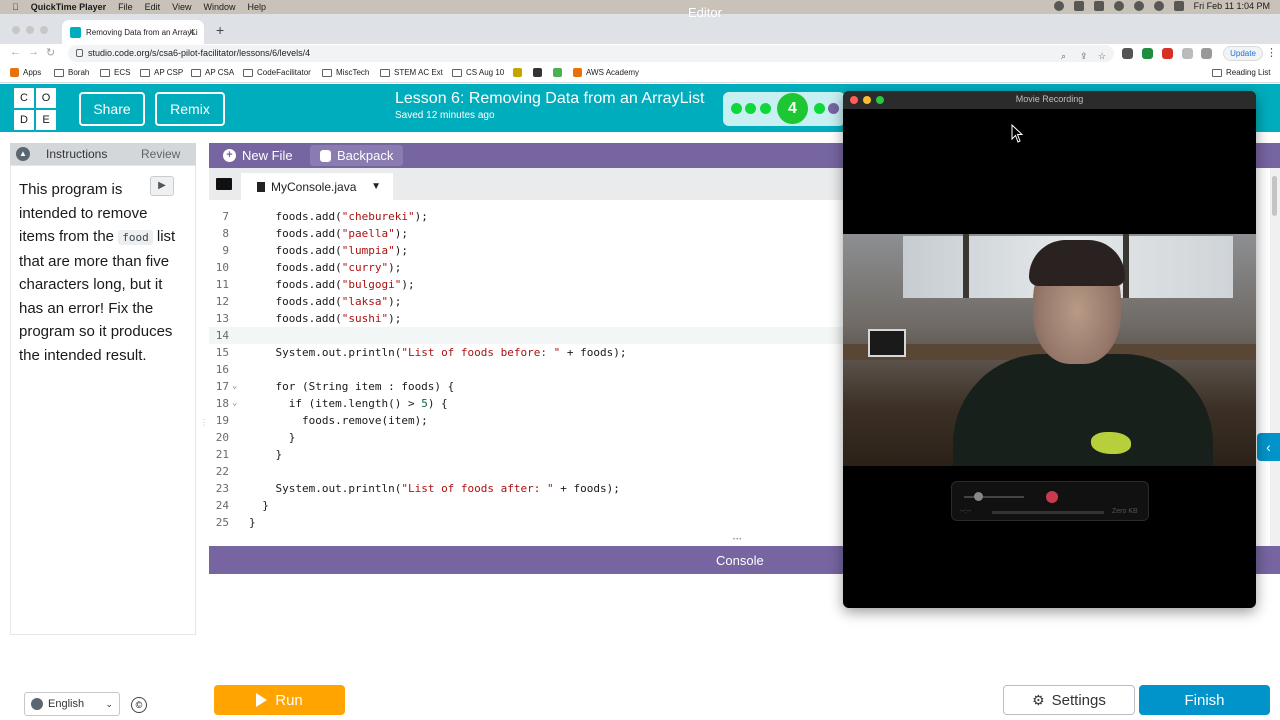 This screenshot has height=720, width=1280. What do you see at coordinates (1241, 72) in the screenshot?
I see `reading-list: Reading List` at bounding box center [1241, 72].